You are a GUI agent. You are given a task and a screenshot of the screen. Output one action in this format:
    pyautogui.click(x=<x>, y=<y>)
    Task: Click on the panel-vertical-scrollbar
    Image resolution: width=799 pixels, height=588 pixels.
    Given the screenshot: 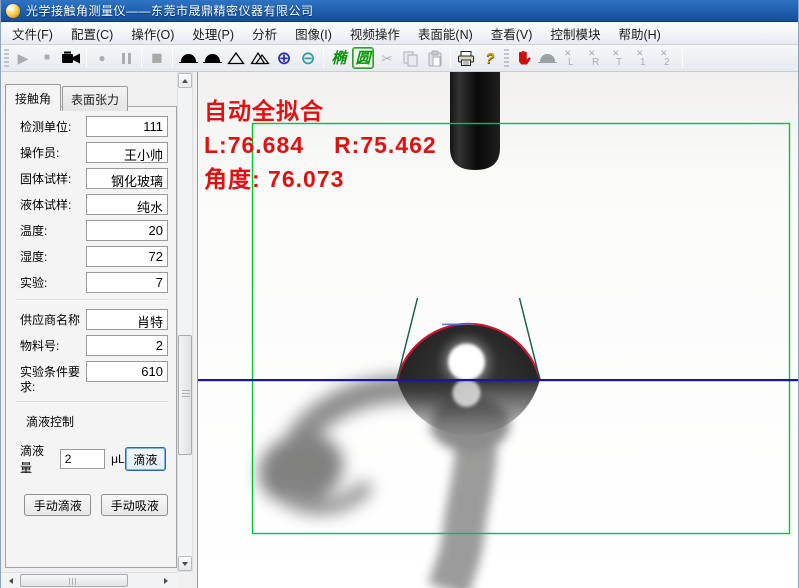 What is the action you would take?
    pyautogui.click(x=185, y=322)
    